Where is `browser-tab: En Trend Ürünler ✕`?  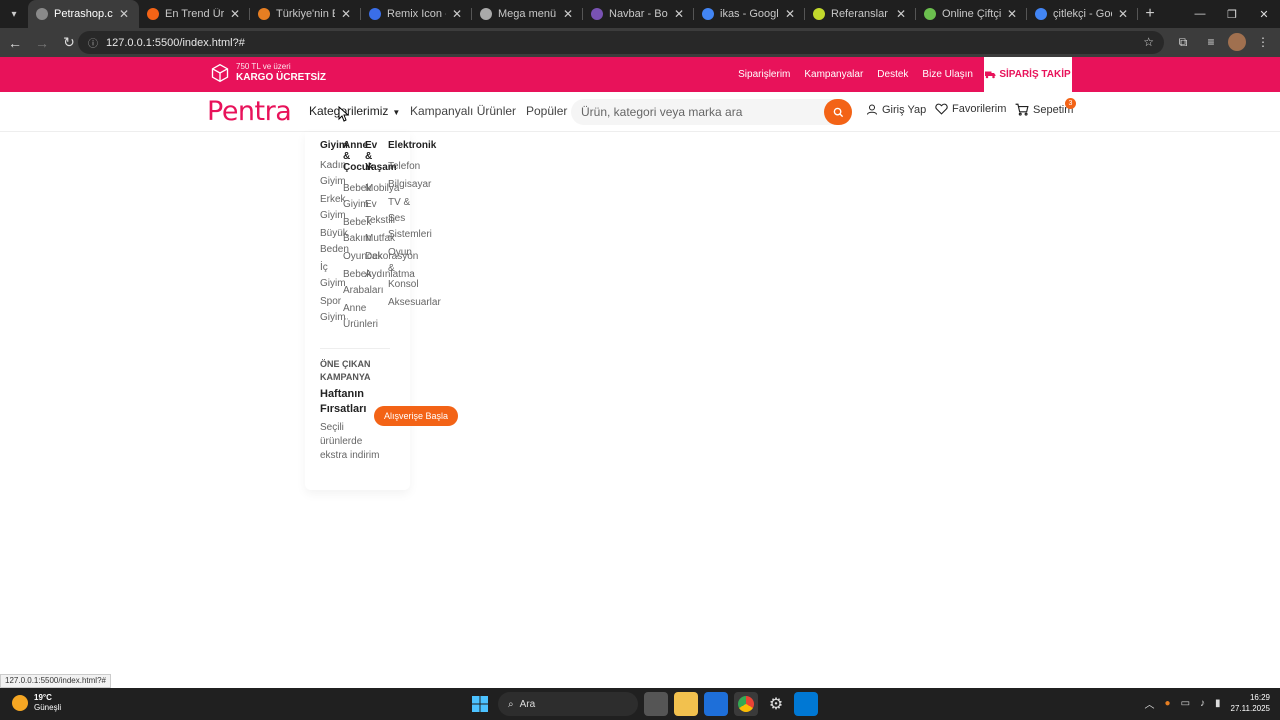
browser-tab: En Trend Ürünler ✕ is located at coordinates (194, 14).